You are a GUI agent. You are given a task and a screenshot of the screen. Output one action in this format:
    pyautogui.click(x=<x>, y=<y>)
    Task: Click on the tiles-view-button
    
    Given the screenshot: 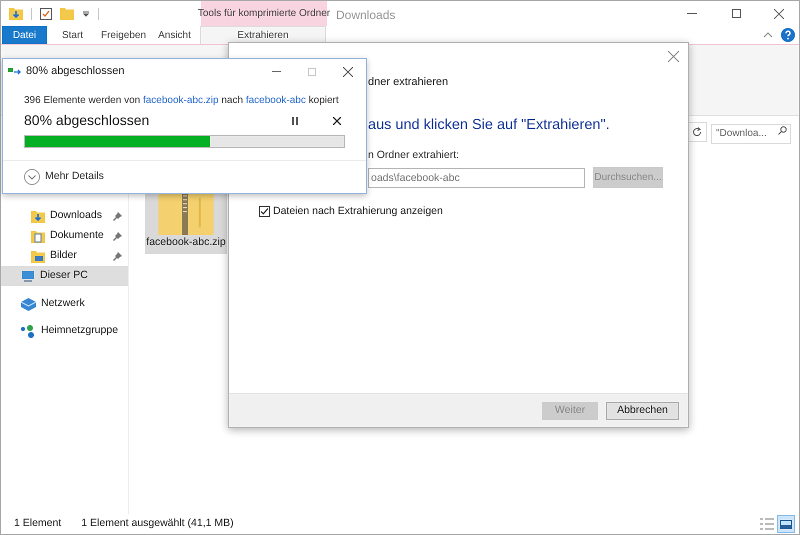 What is the action you would take?
    pyautogui.click(x=786, y=524)
    